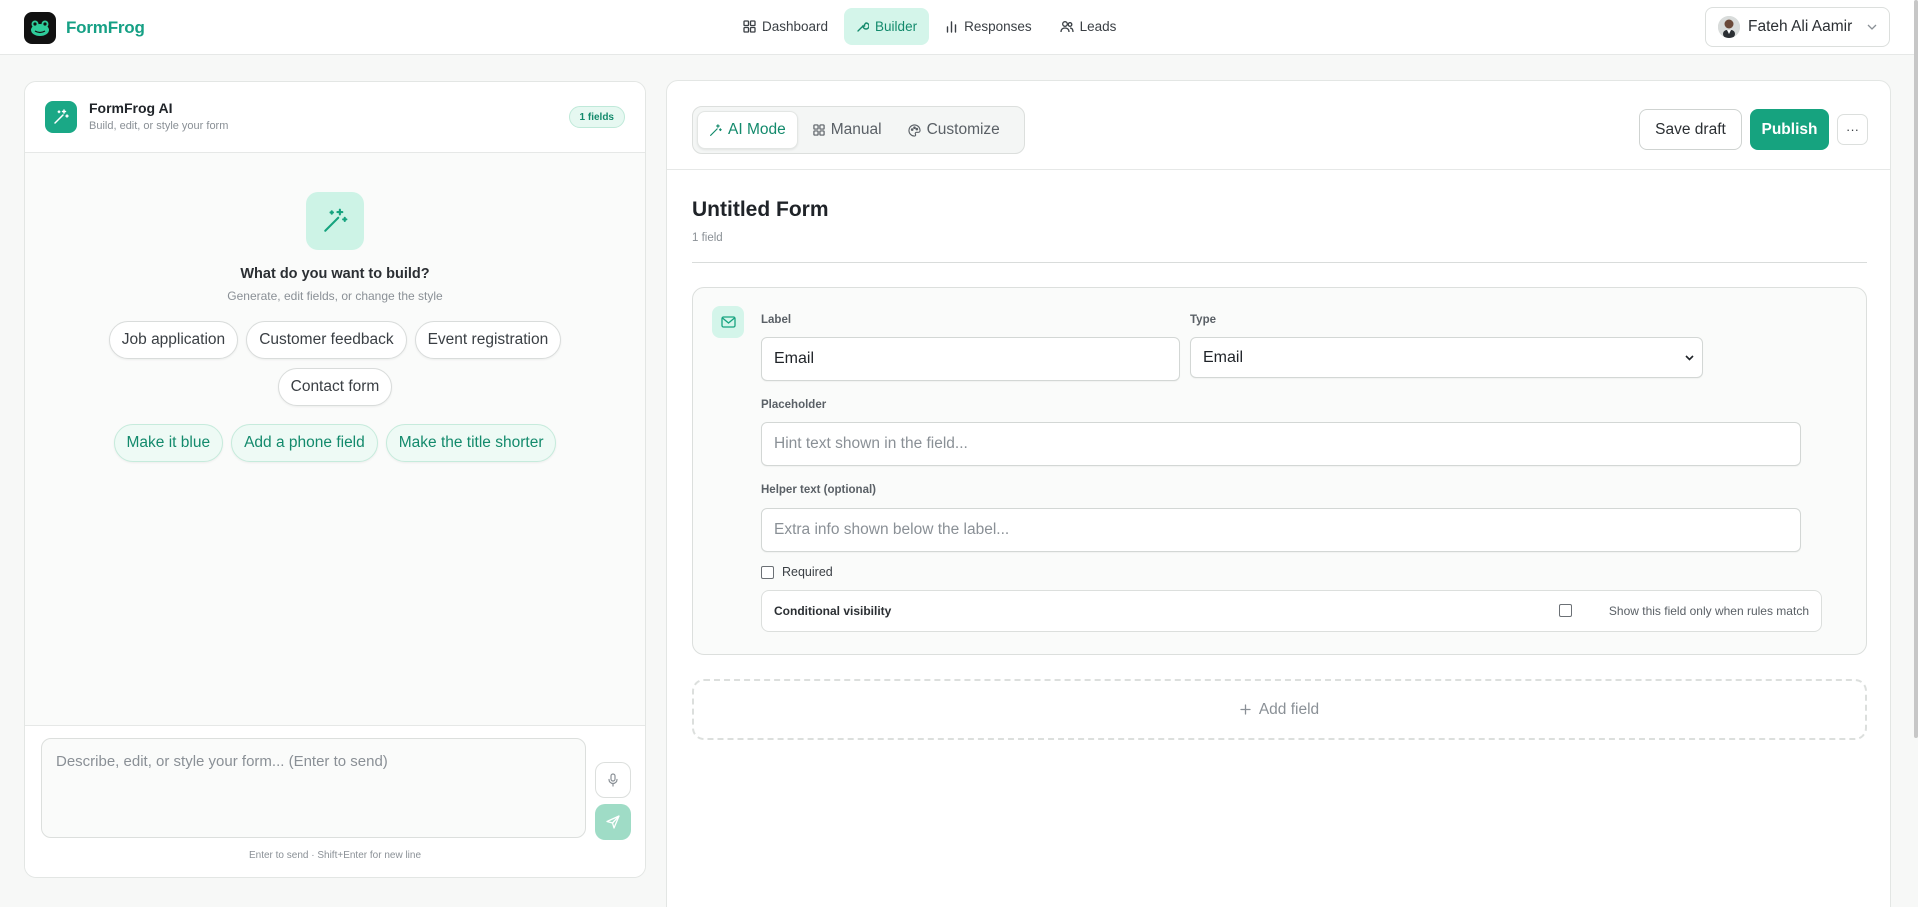 The width and height of the screenshot is (1918, 907). I want to click on conditional-rule-label: Show this field only when rules match, so click(1708, 611).